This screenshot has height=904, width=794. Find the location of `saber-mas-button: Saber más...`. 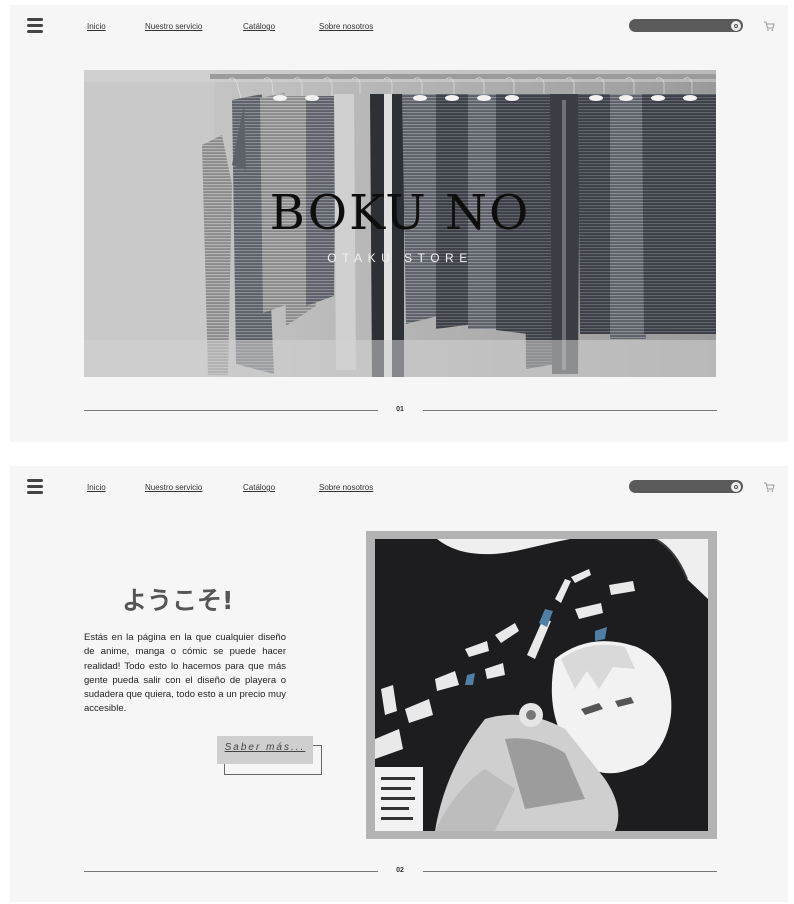

saber-mas-button: Saber más... is located at coordinates (265, 750).